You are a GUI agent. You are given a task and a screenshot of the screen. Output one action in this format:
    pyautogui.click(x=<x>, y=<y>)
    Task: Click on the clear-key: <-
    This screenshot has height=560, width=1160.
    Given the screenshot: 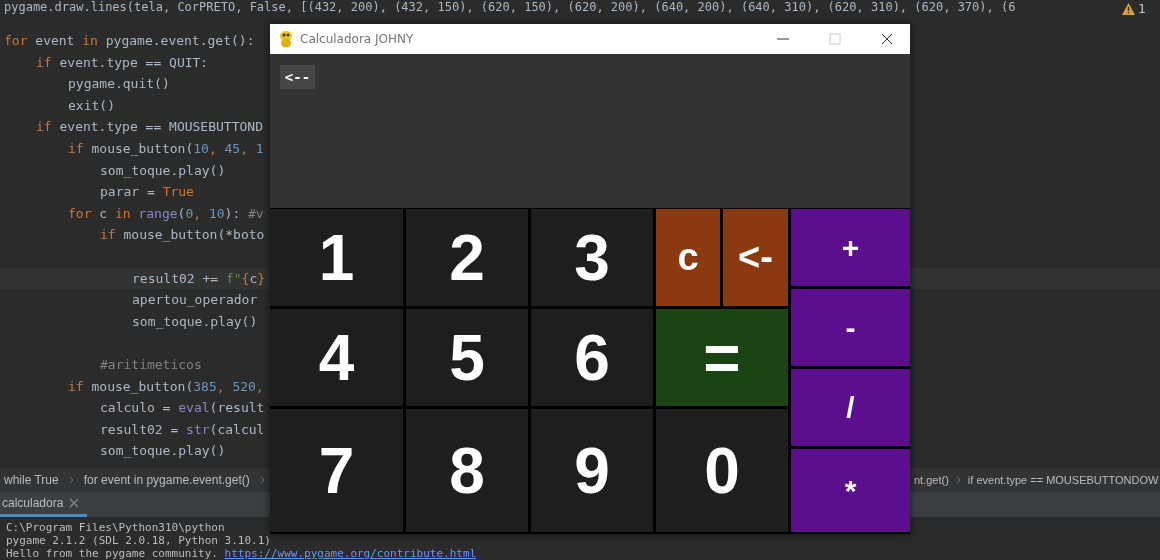 What is the action you would take?
    pyautogui.click(x=755, y=257)
    